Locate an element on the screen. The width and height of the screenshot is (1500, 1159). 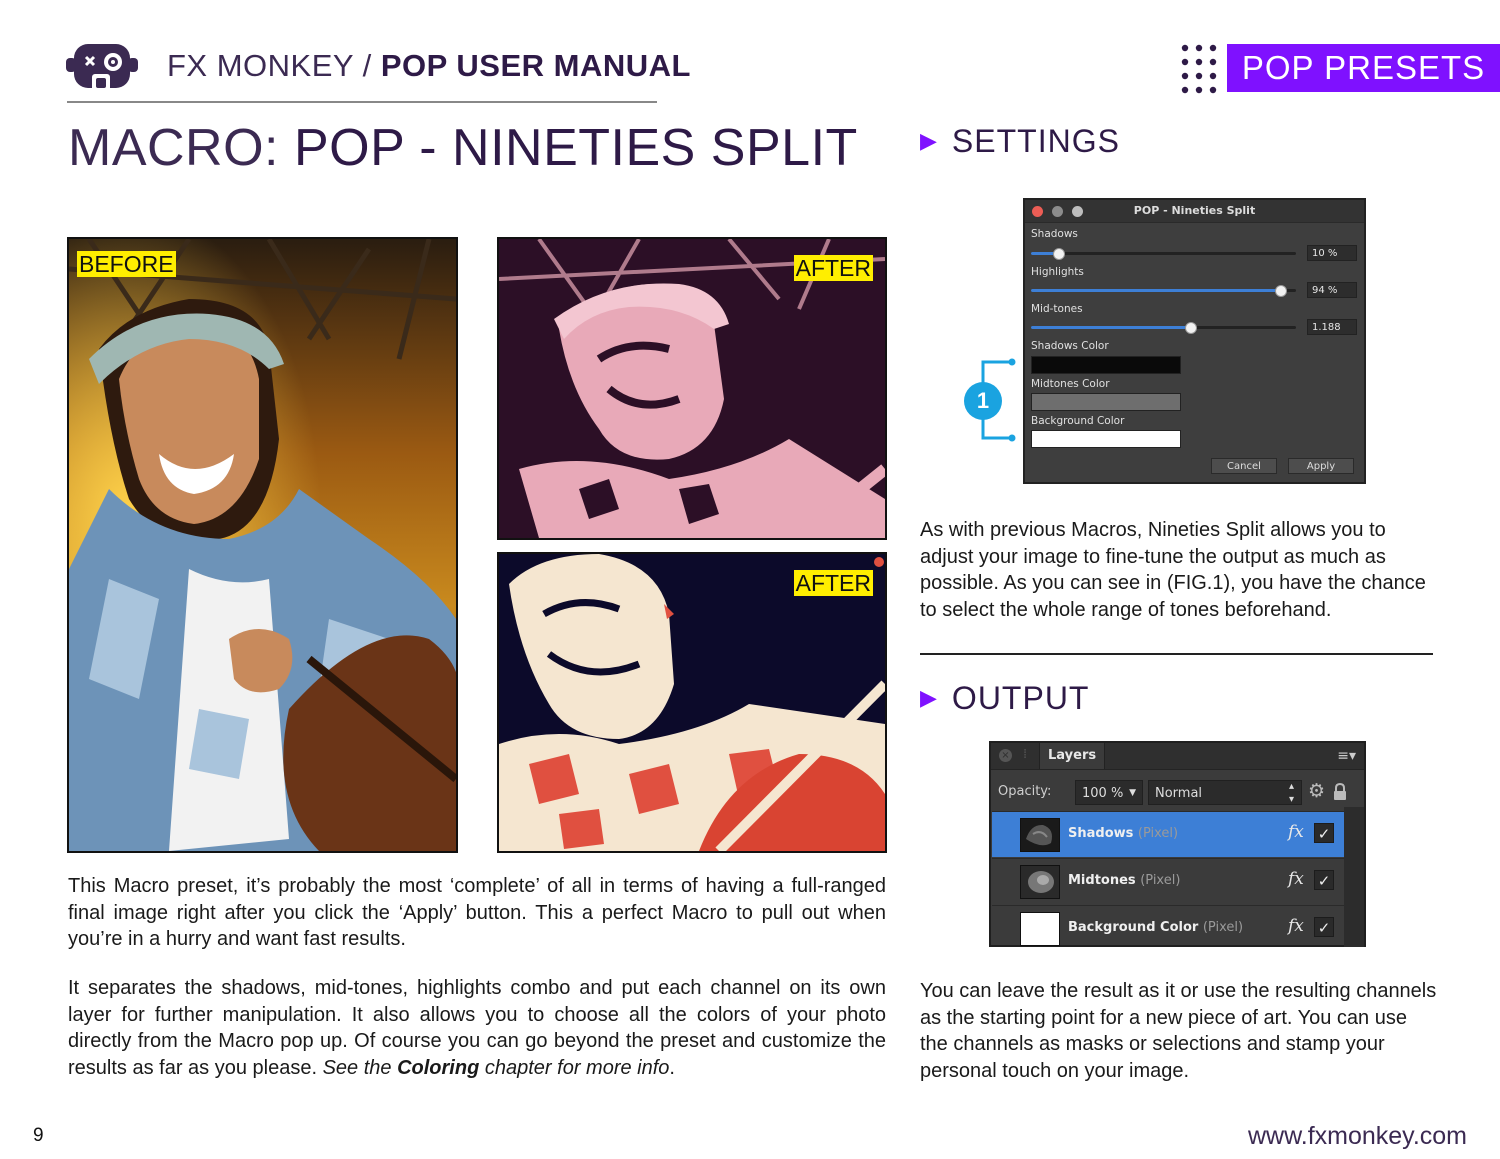
output-heading: ▶ OUTPUT is located at coordinates (1004, 698).